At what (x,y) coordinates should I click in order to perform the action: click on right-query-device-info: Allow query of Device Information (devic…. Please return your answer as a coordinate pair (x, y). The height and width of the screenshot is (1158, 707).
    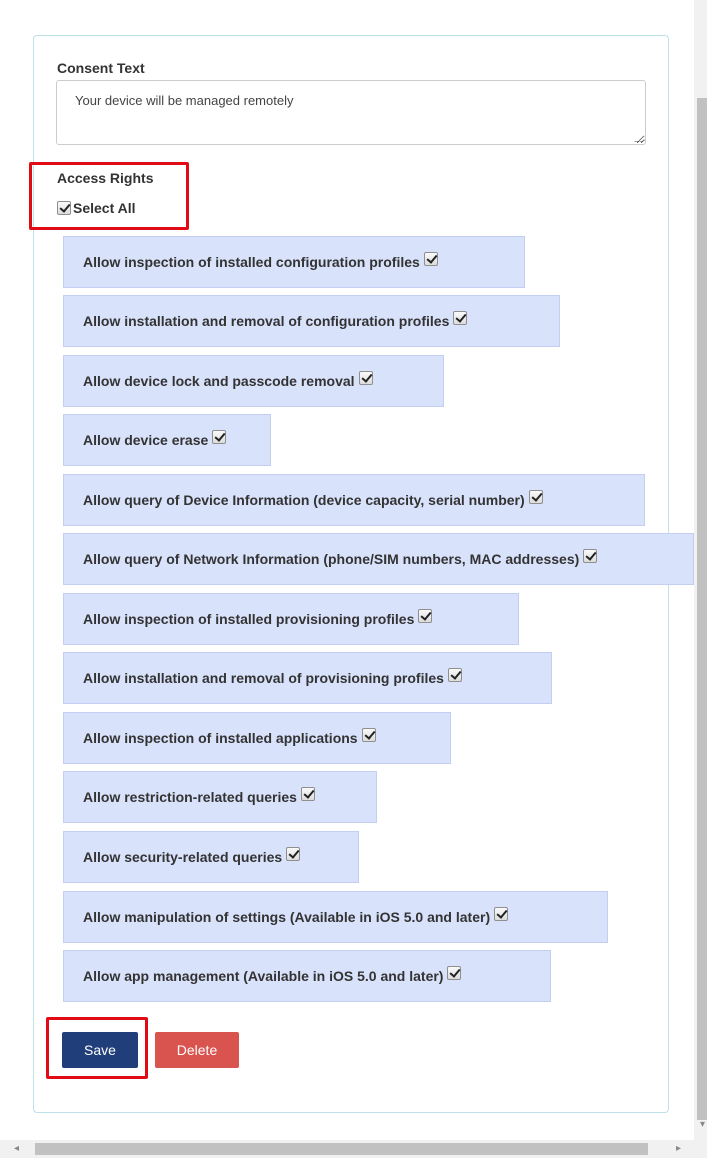
    Looking at the image, I should click on (354, 500).